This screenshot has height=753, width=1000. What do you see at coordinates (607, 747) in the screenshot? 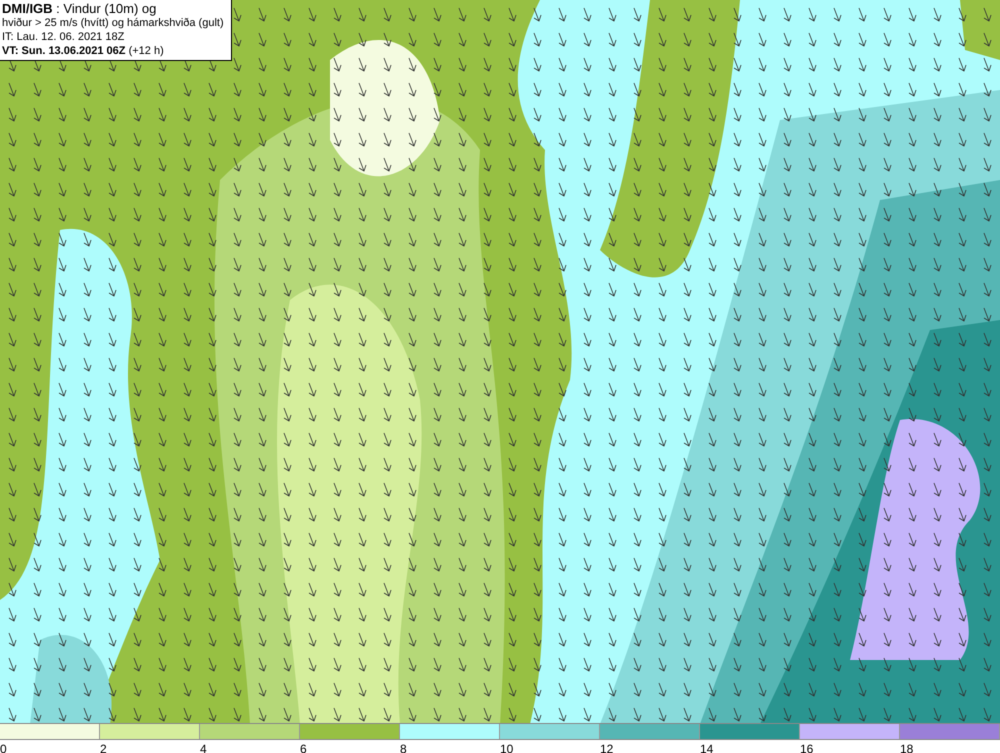
I see `legend-label: 12` at bounding box center [607, 747].